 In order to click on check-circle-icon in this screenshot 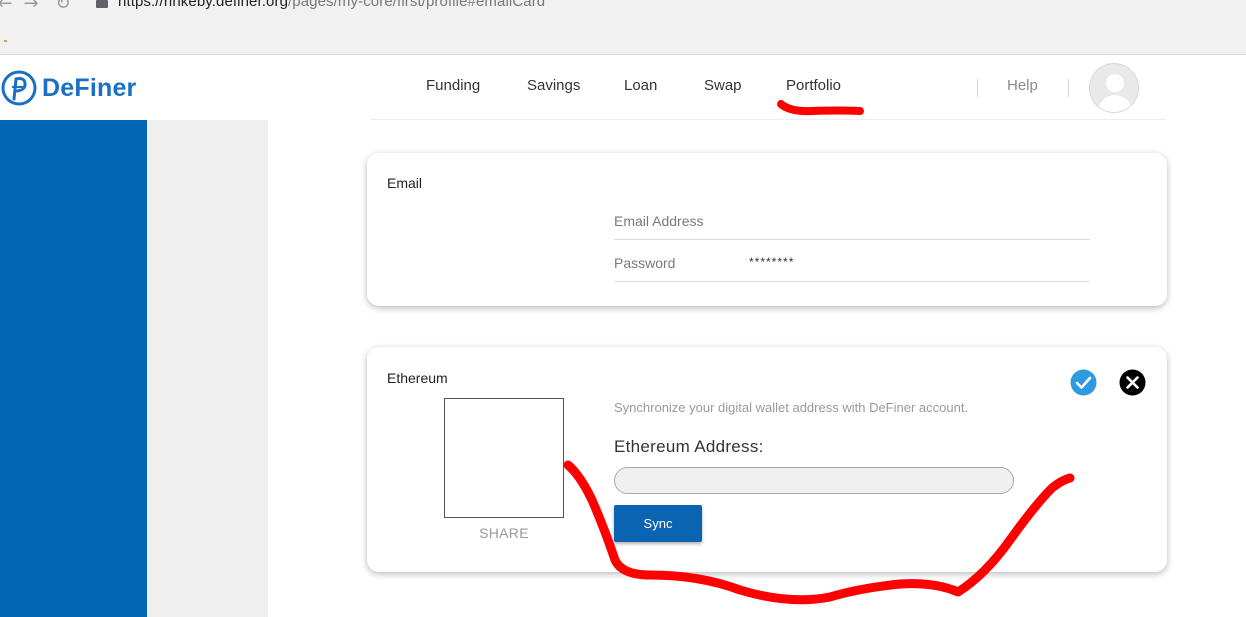, I will do `click(1083, 382)`.